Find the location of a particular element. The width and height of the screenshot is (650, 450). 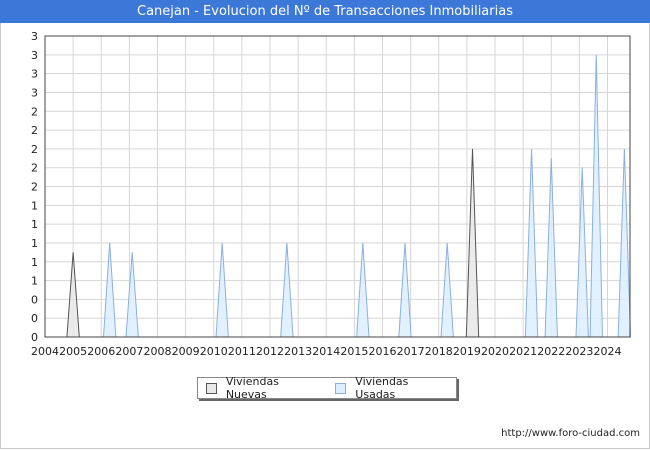

x-tick-label: 2017 is located at coordinates (411, 351).